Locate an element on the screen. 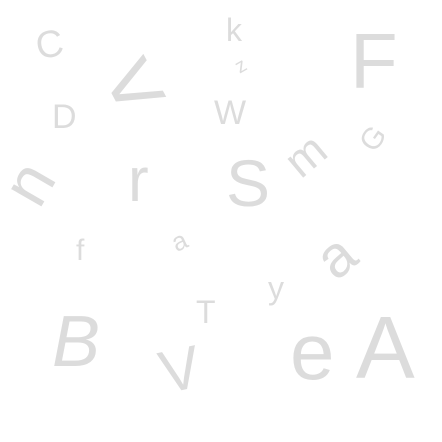 The height and width of the screenshot is (442, 442). captcha-char-w: W is located at coordinates (230, 113).